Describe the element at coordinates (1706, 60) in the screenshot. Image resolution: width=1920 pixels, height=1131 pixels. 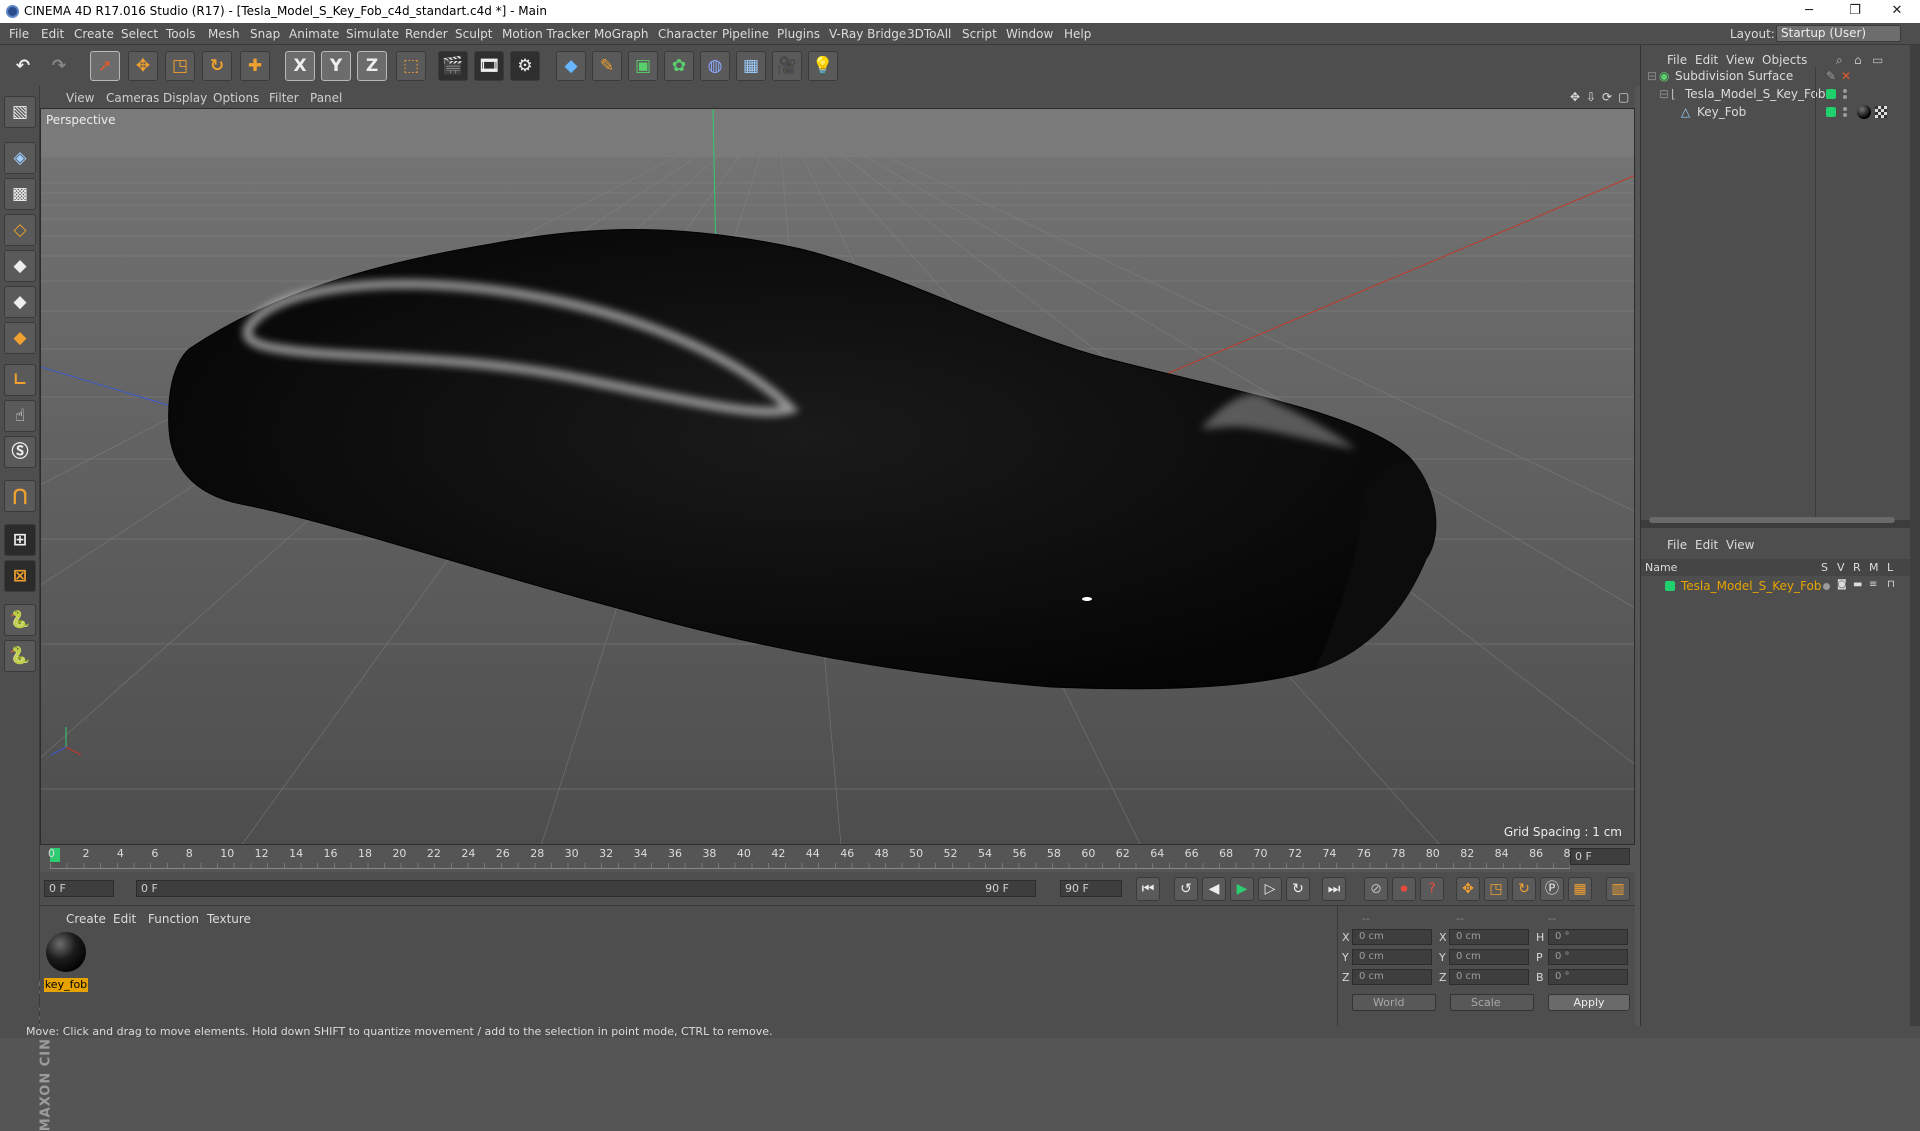
I see `object-menu-edit: Edit` at that location.